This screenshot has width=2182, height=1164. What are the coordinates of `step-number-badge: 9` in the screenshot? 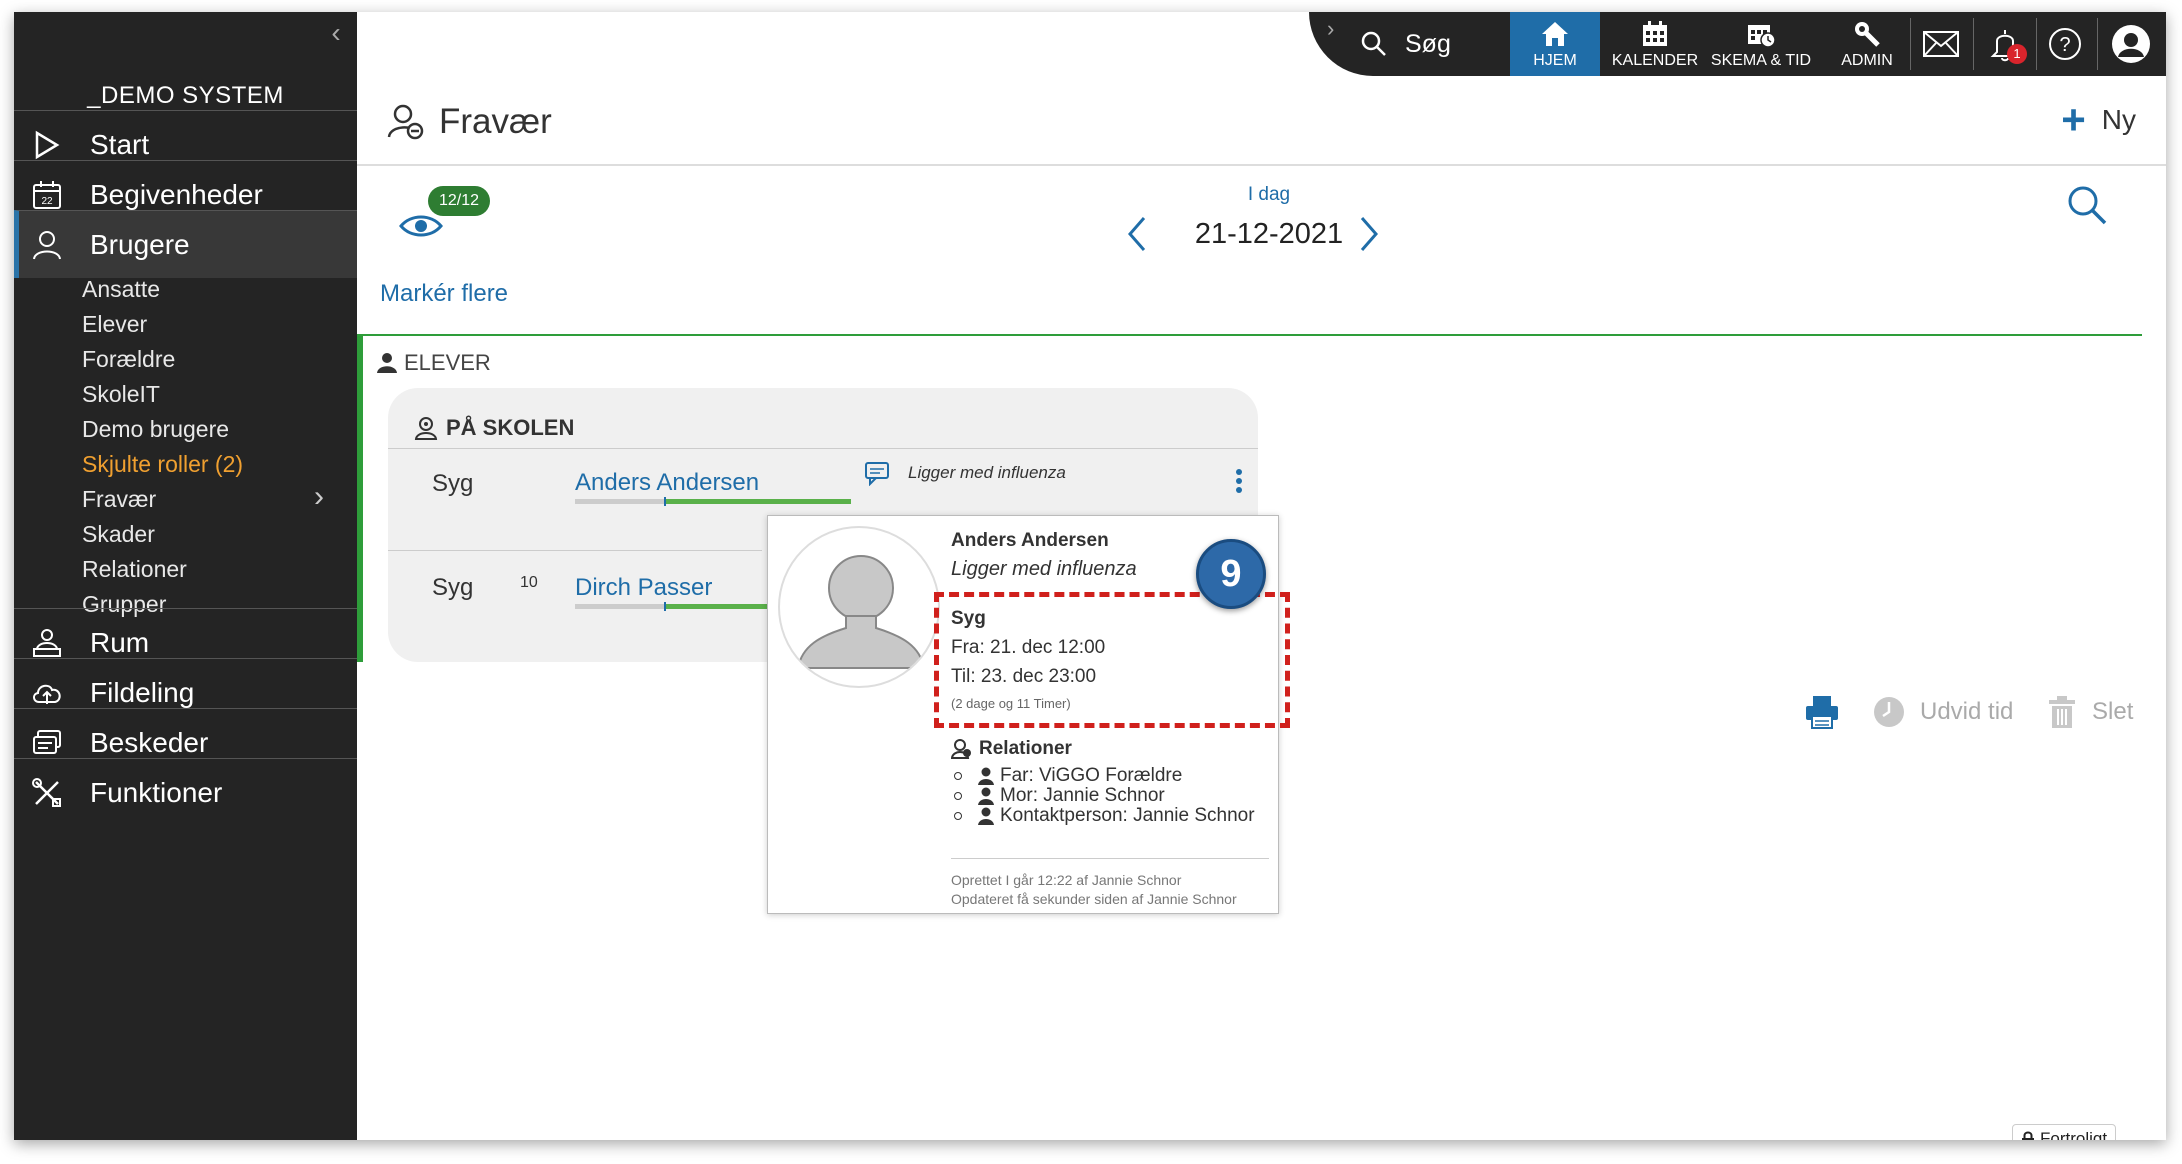 It's located at (1231, 574).